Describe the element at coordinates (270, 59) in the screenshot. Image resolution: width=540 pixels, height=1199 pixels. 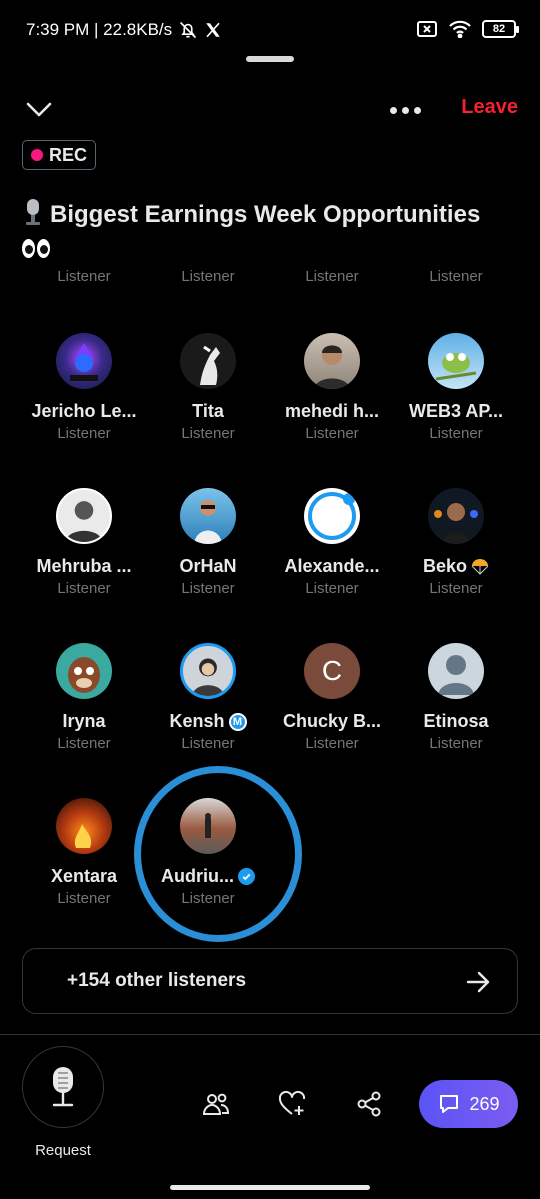
I see `grab-handle` at that location.